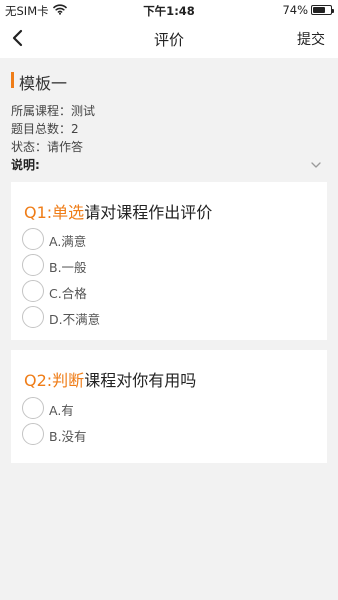 The image size is (338, 600). What do you see at coordinates (333, 10) in the screenshot?
I see `battery-tip` at bounding box center [333, 10].